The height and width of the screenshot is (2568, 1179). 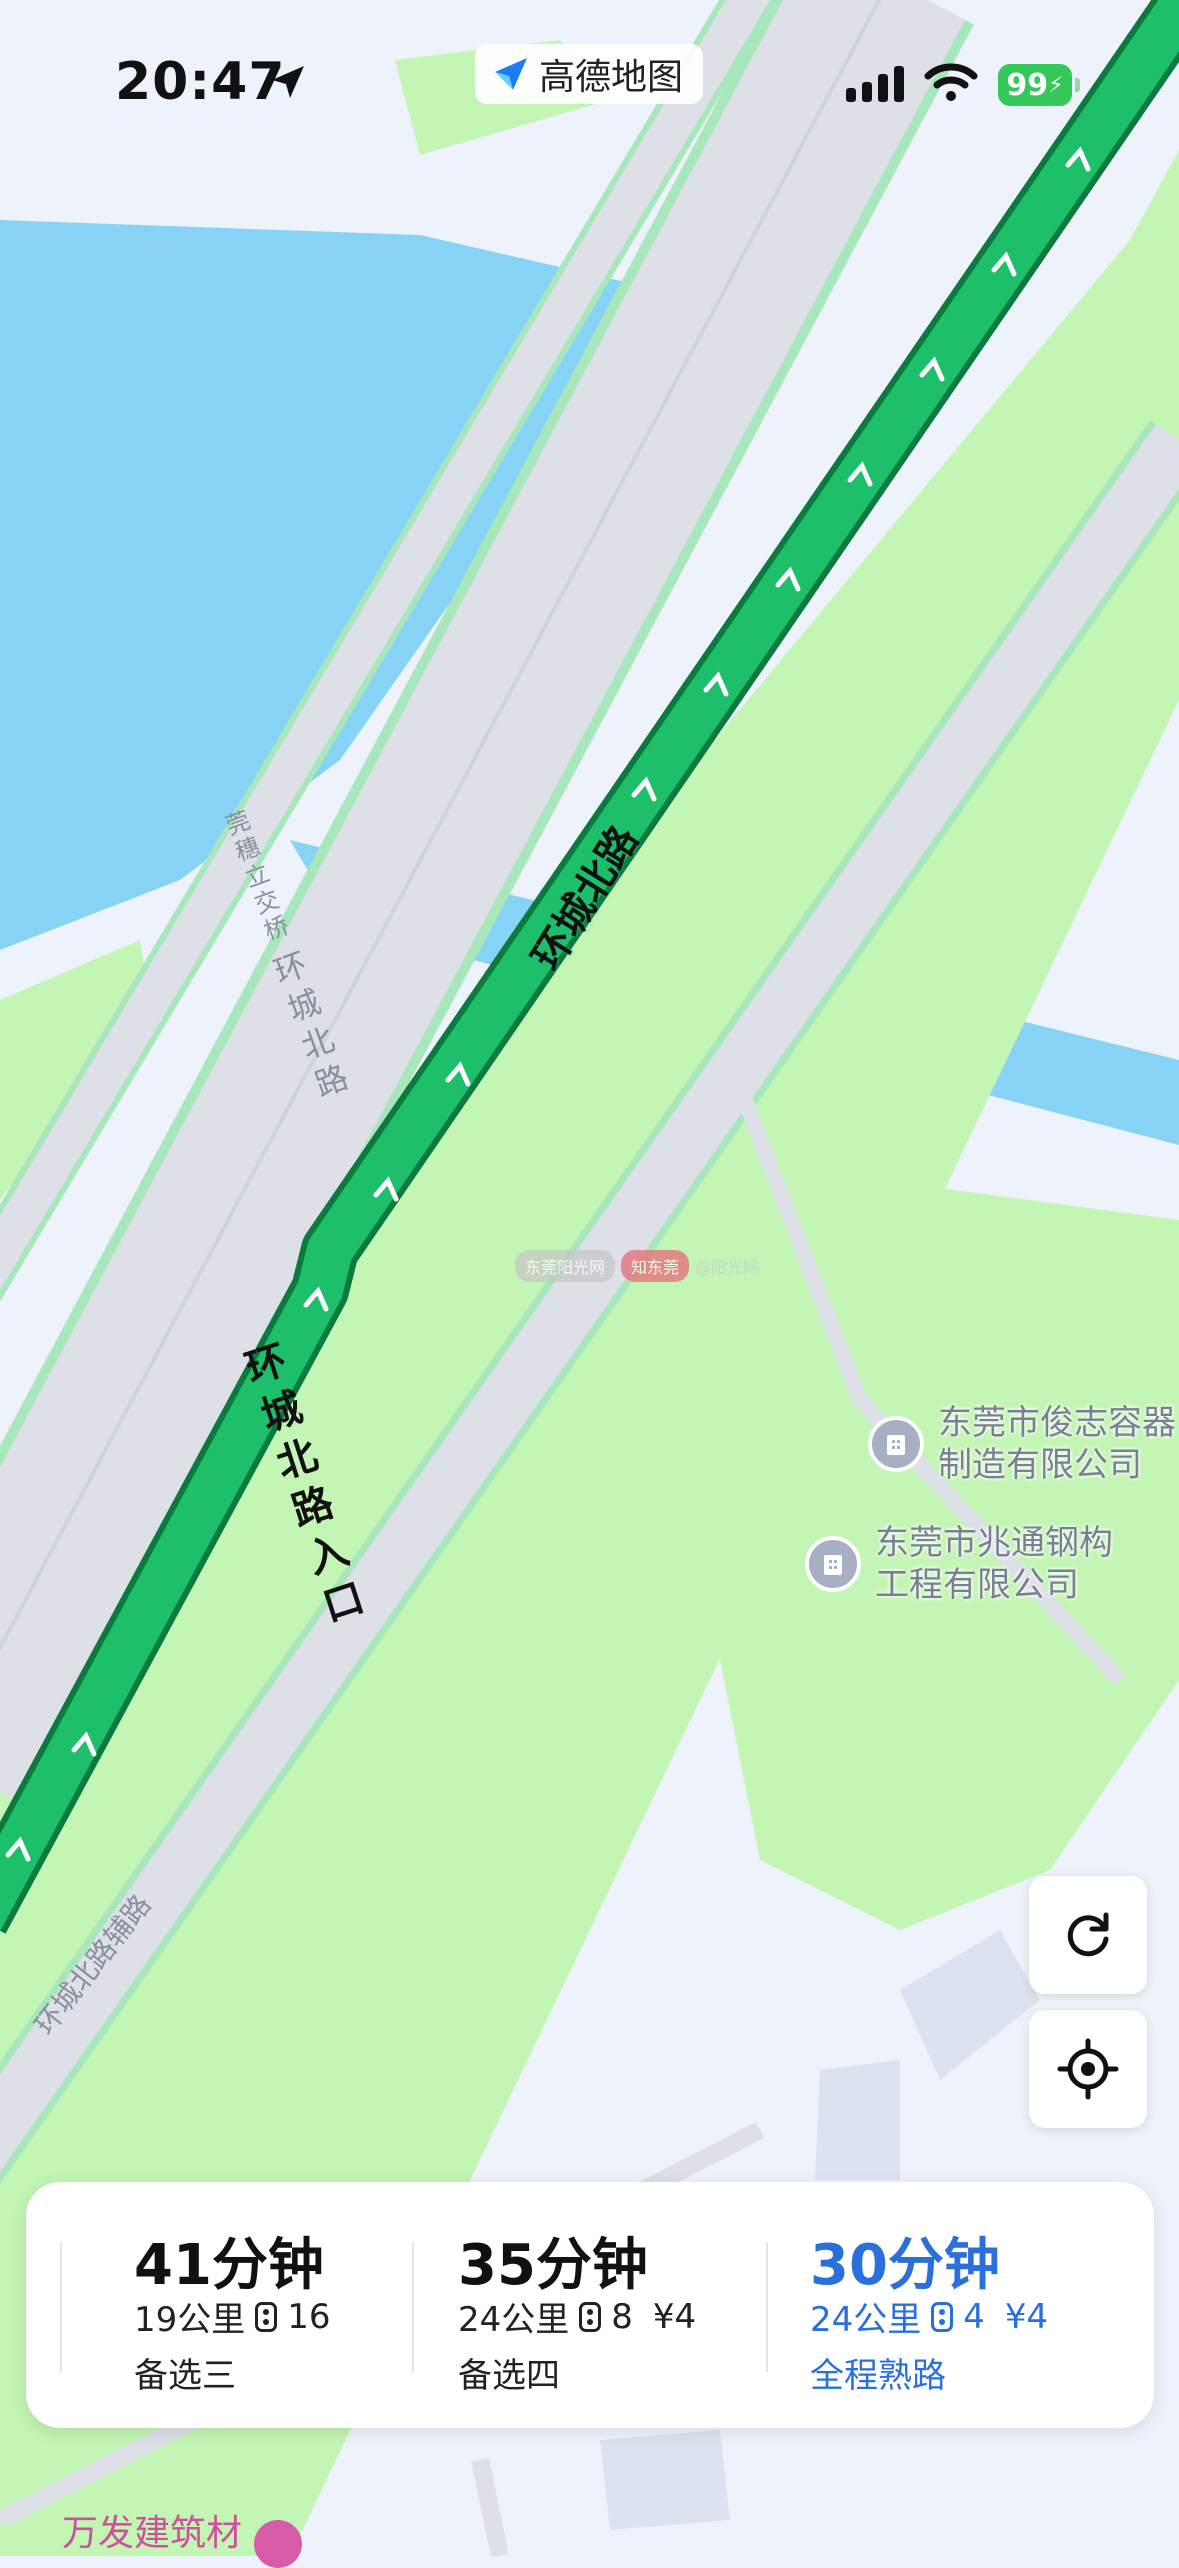 I want to click on poi-name-line2: 制造有限公司, so click(x=1040, y=1465).